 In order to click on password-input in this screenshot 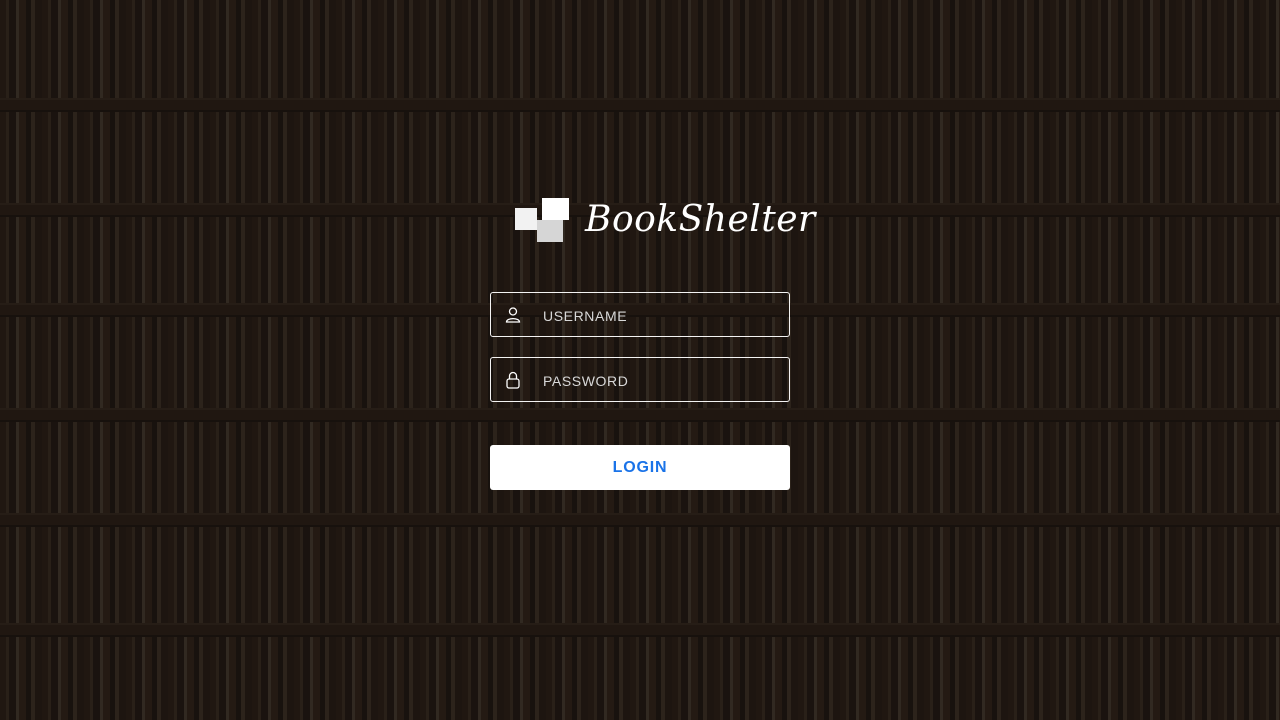, I will do `click(663, 380)`.